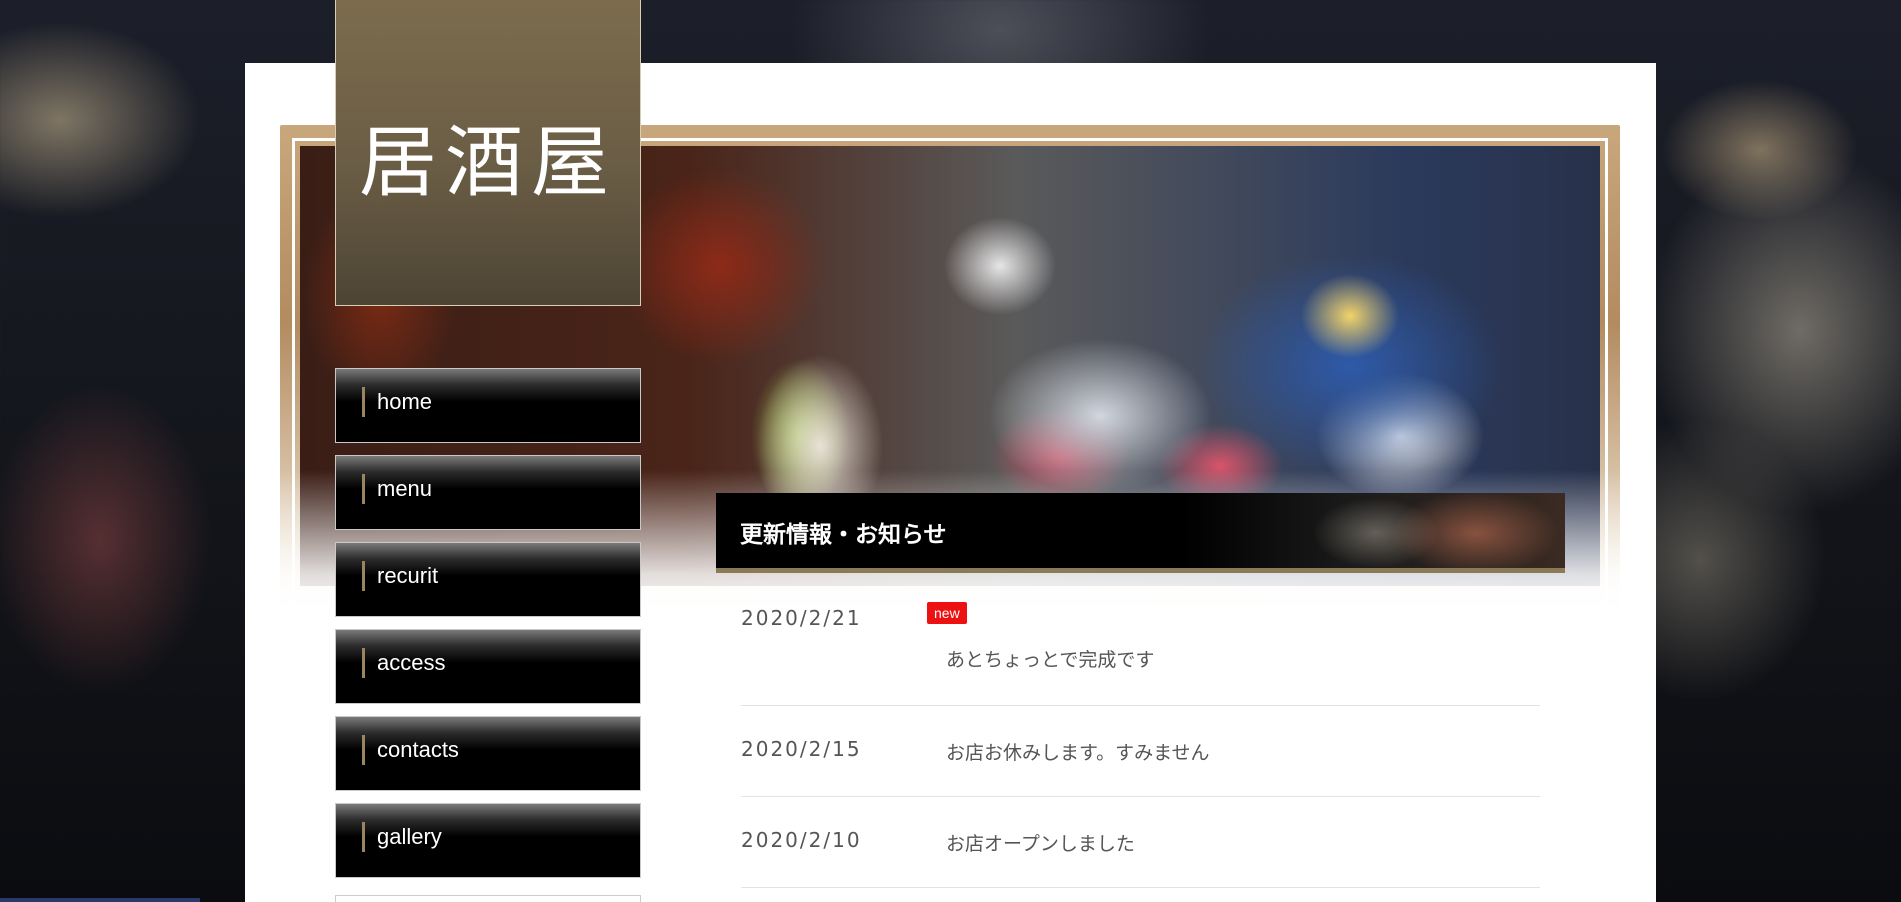 This screenshot has height=902, width=1901. I want to click on news-text: あとちょっとで完成です, so click(1050, 660).